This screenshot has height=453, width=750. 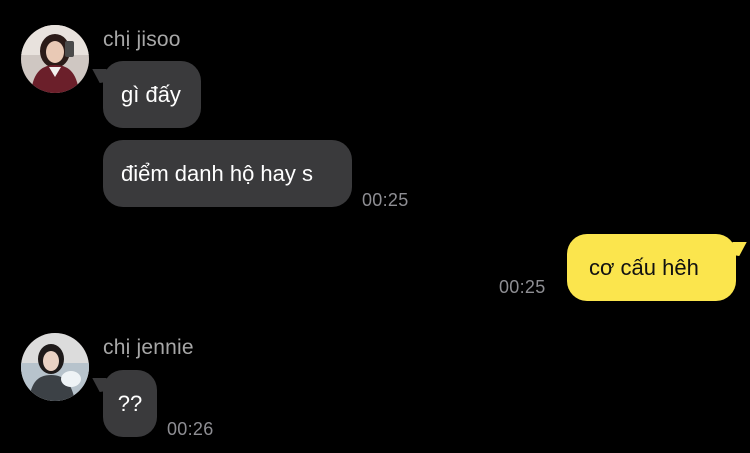 I want to click on message-text: cơ cấu hêh, so click(x=644, y=267).